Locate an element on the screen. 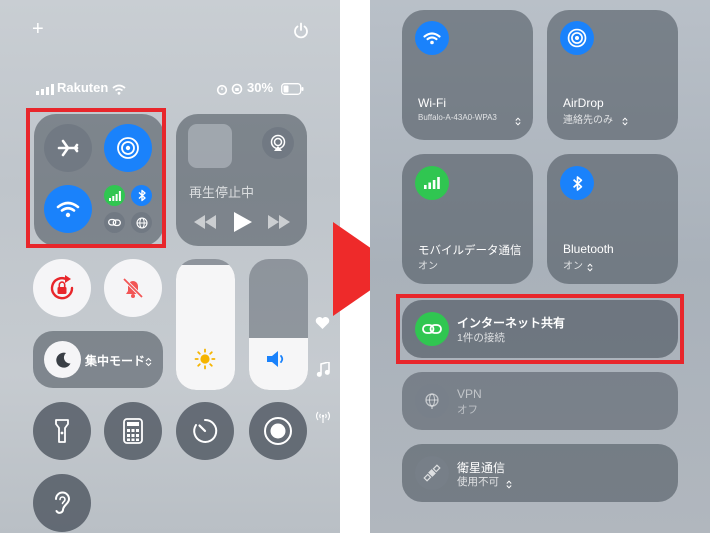 This screenshot has width=710, height=533. flashlight-icon is located at coordinates (62, 431).